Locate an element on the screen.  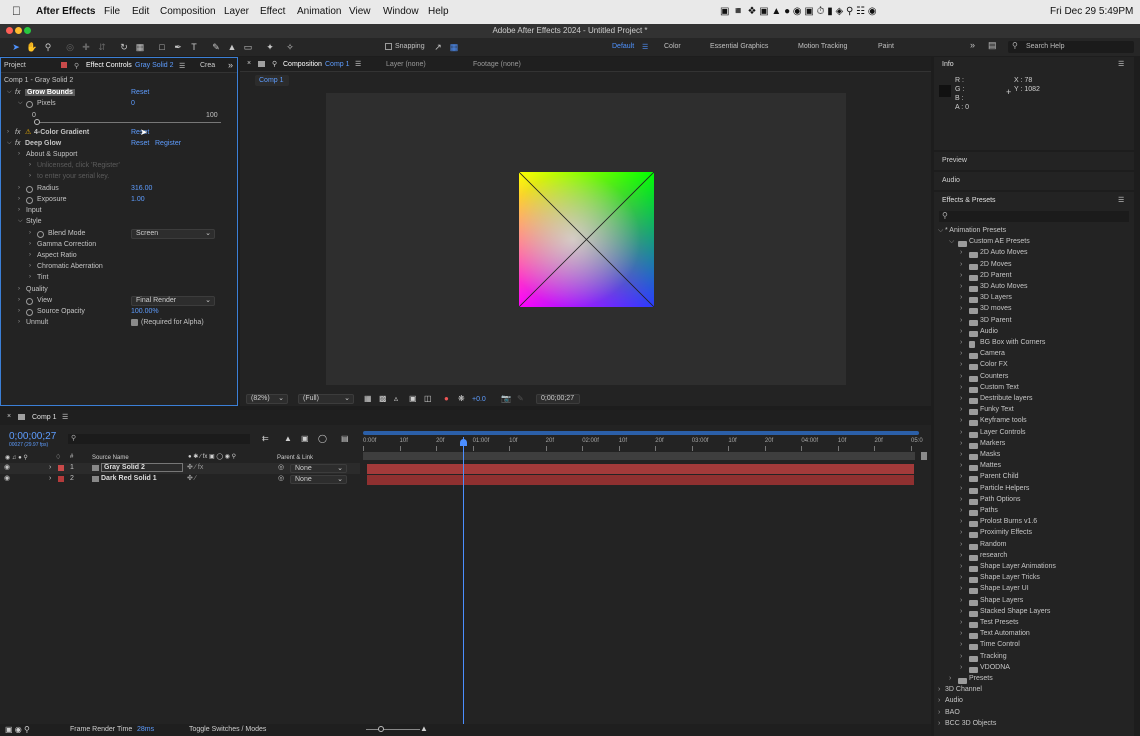
render-settings-icons: ▣ ◉ ⚲ is located at coordinates (17, 729).